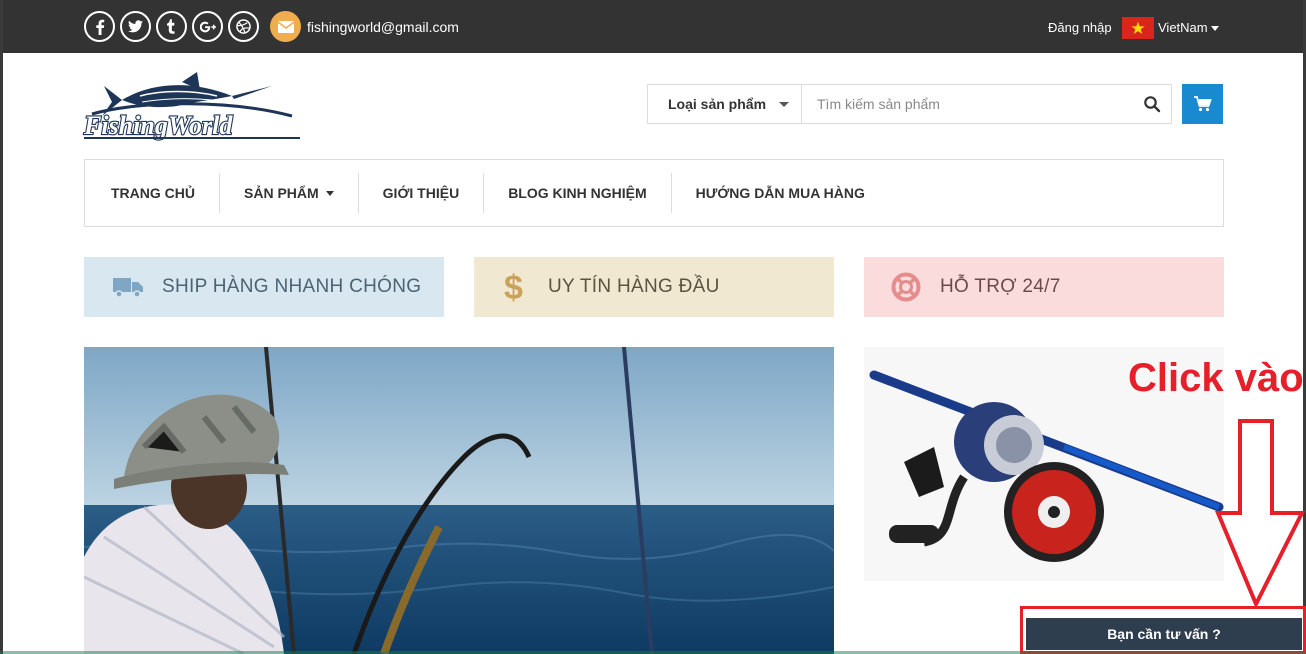 The width and height of the screenshot is (1306, 654). I want to click on lifebuoy-icon, so click(906, 287).